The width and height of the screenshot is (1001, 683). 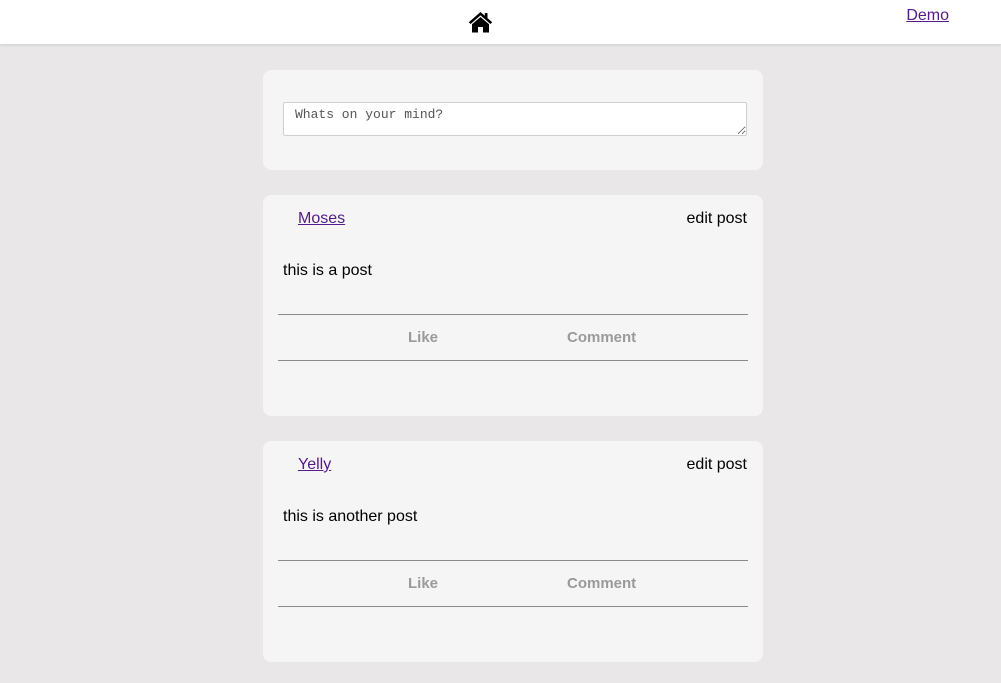 I want to click on post-input, so click(x=515, y=119).